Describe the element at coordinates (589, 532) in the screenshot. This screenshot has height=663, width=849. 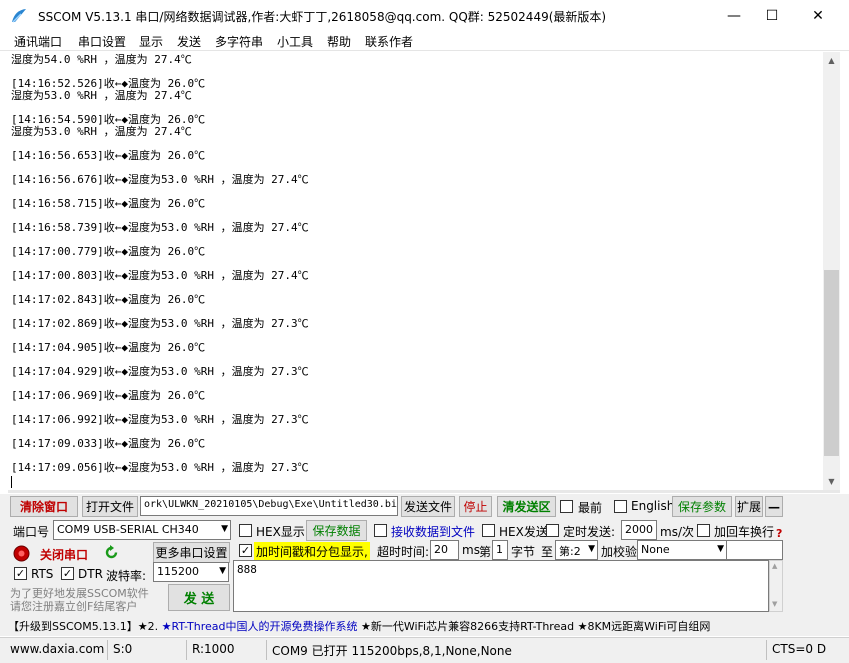
I see `timed-send-label: 定时发送:` at that location.